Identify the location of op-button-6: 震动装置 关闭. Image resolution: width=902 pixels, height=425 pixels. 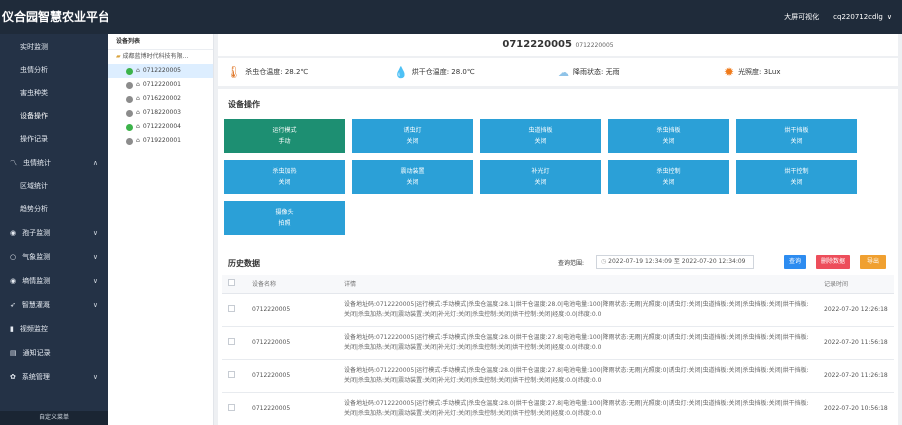
(412, 177).